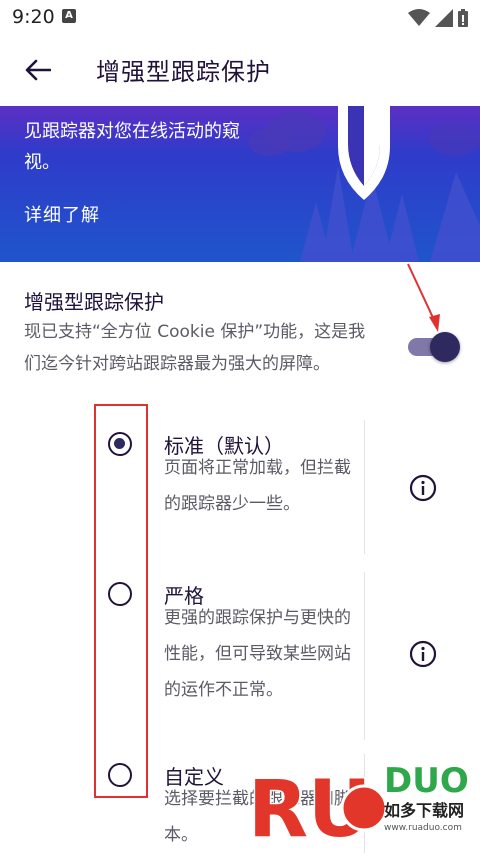  Describe the element at coordinates (426, 781) in the screenshot. I see `svg-text: DUO` at that location.